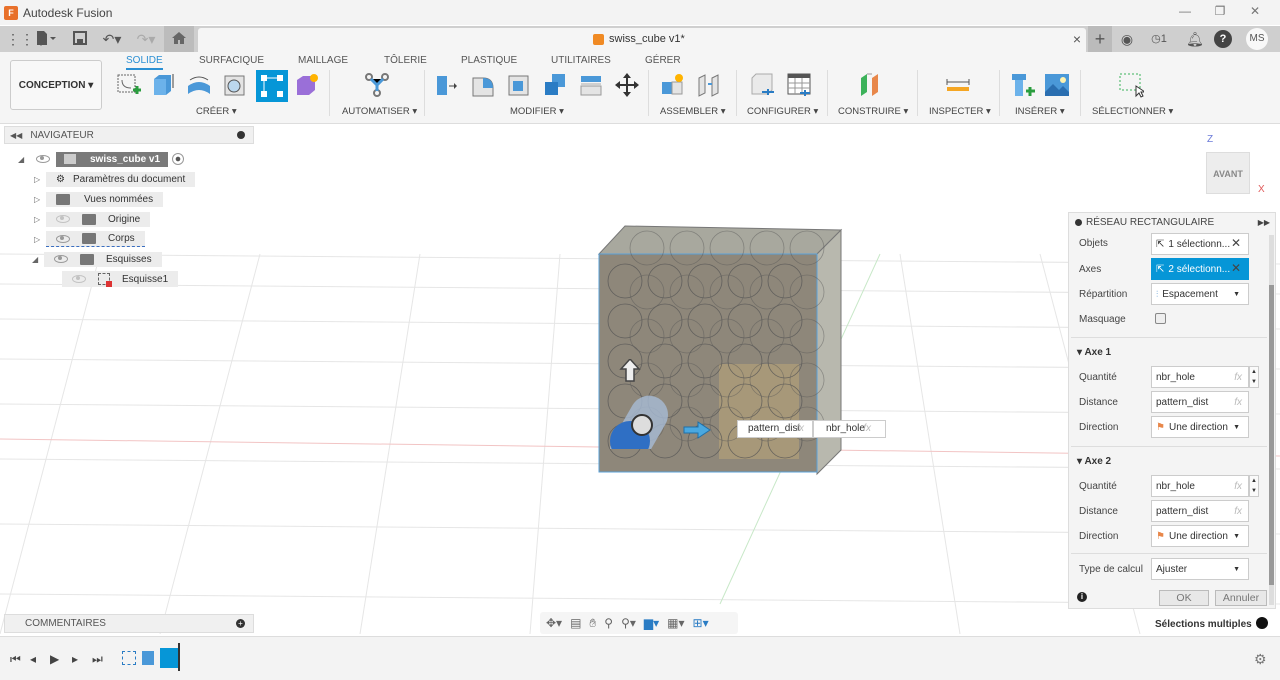  Describe the element at coordinates (163, 85) in the screenshot. I see `extrude-icon` at that location.